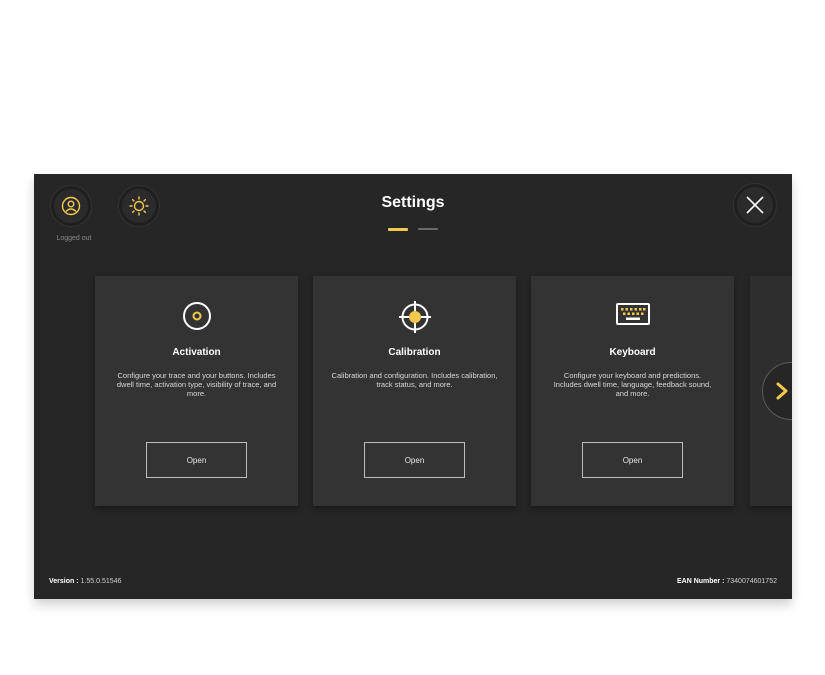 This screenshot has height=675, width=825. I want to click on page-indicator-active, so click(398, 229).